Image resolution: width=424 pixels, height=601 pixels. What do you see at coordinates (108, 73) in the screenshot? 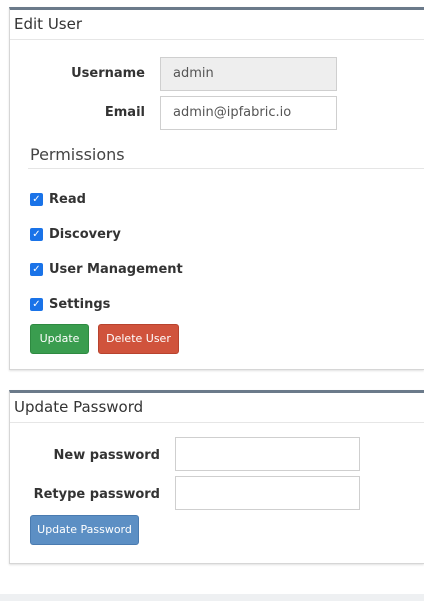
I see `username-label: Username` at bounding box center [108, 73].